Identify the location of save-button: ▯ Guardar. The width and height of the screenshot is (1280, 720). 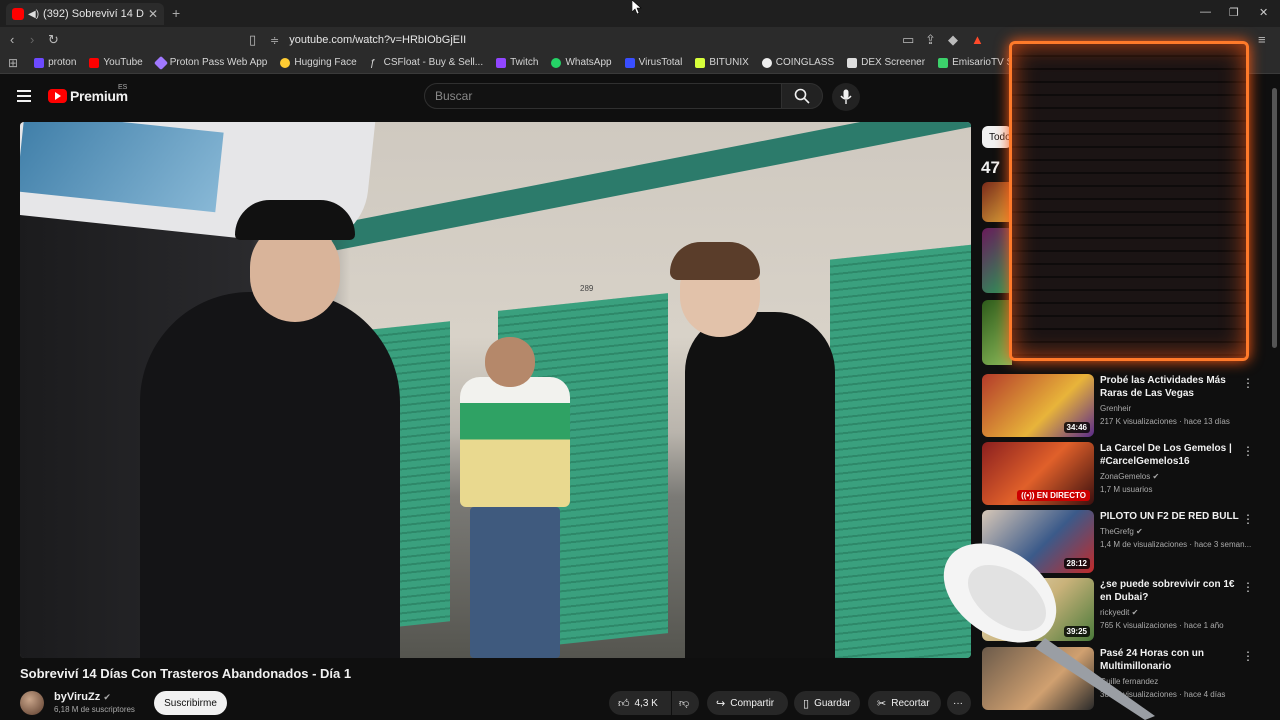
(827, 703).